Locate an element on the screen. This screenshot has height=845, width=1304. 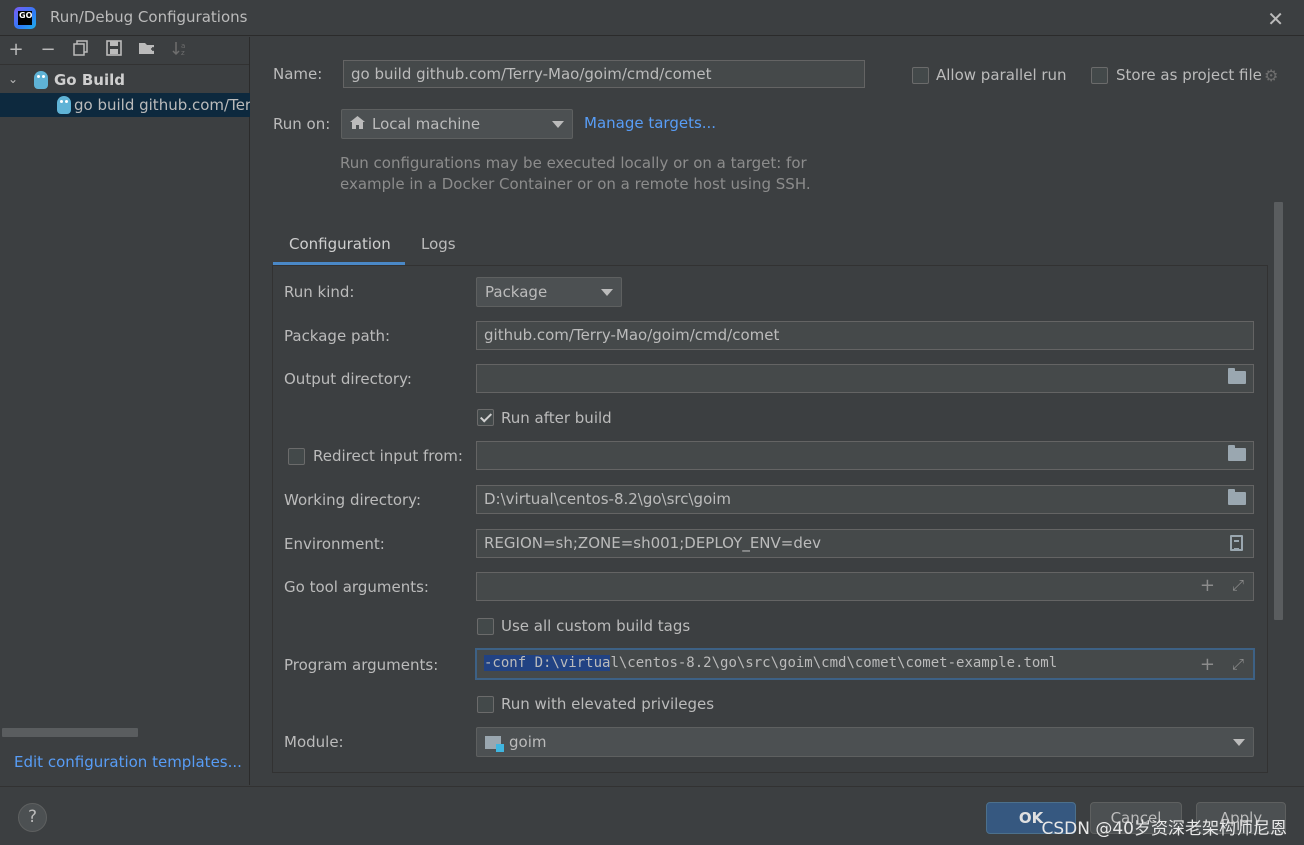
save-icon is located at coordinates (114, 50).